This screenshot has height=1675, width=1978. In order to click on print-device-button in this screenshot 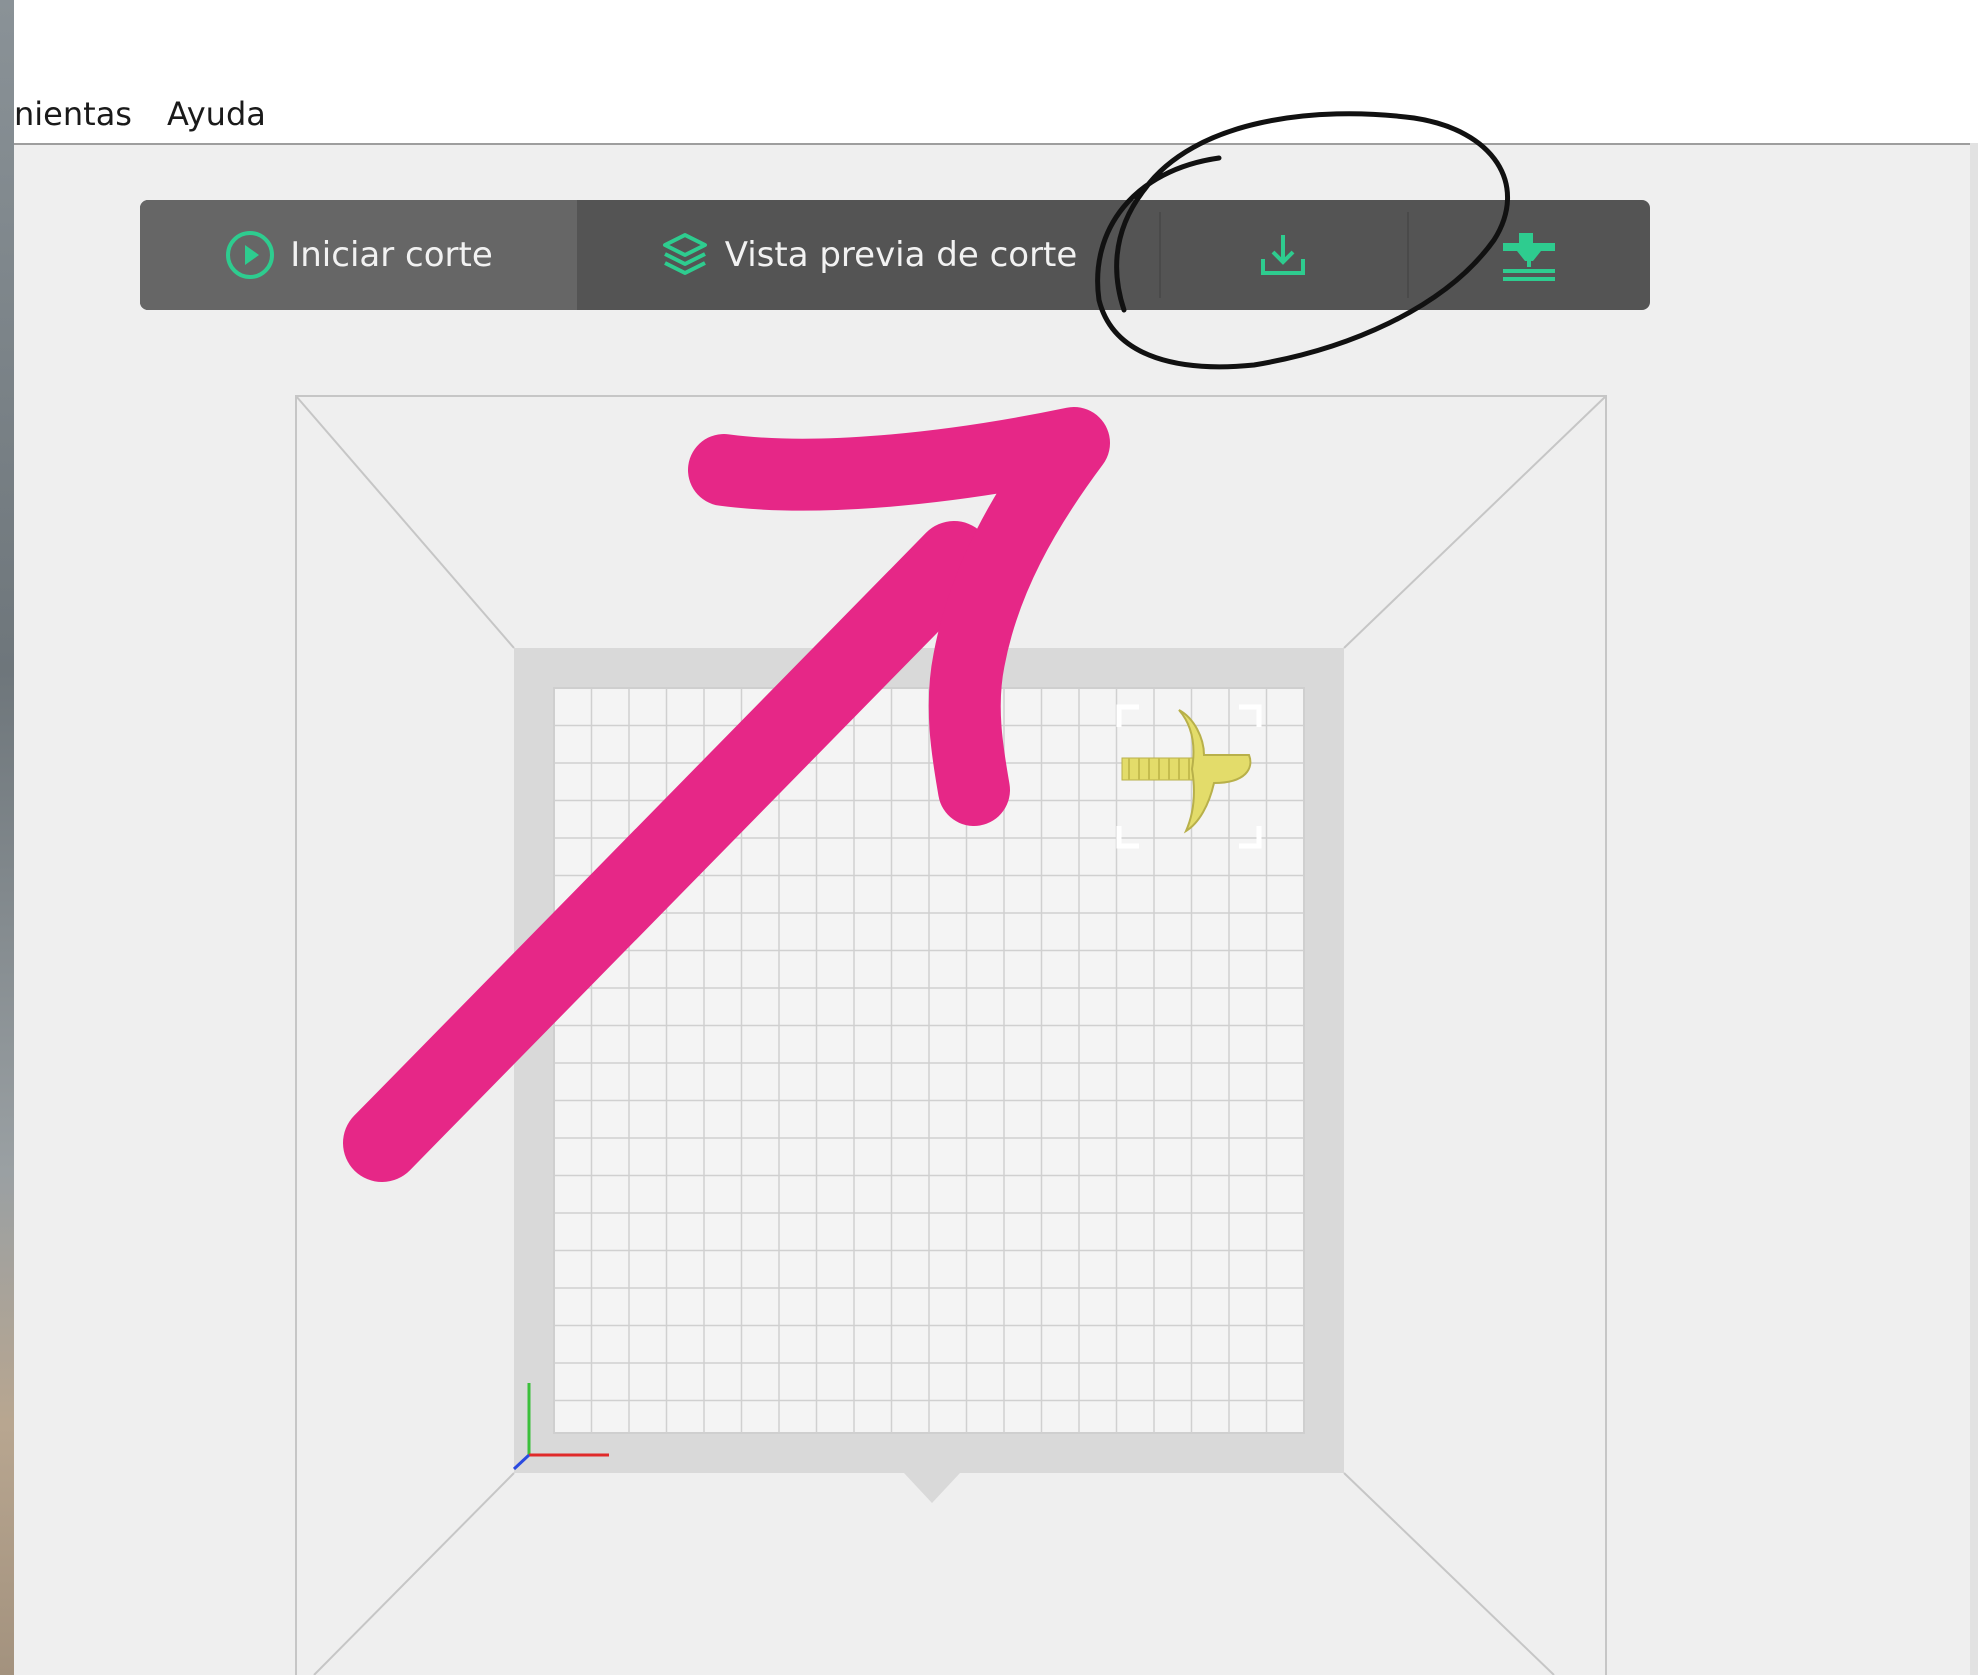, I will do `click(1528, 255)`.